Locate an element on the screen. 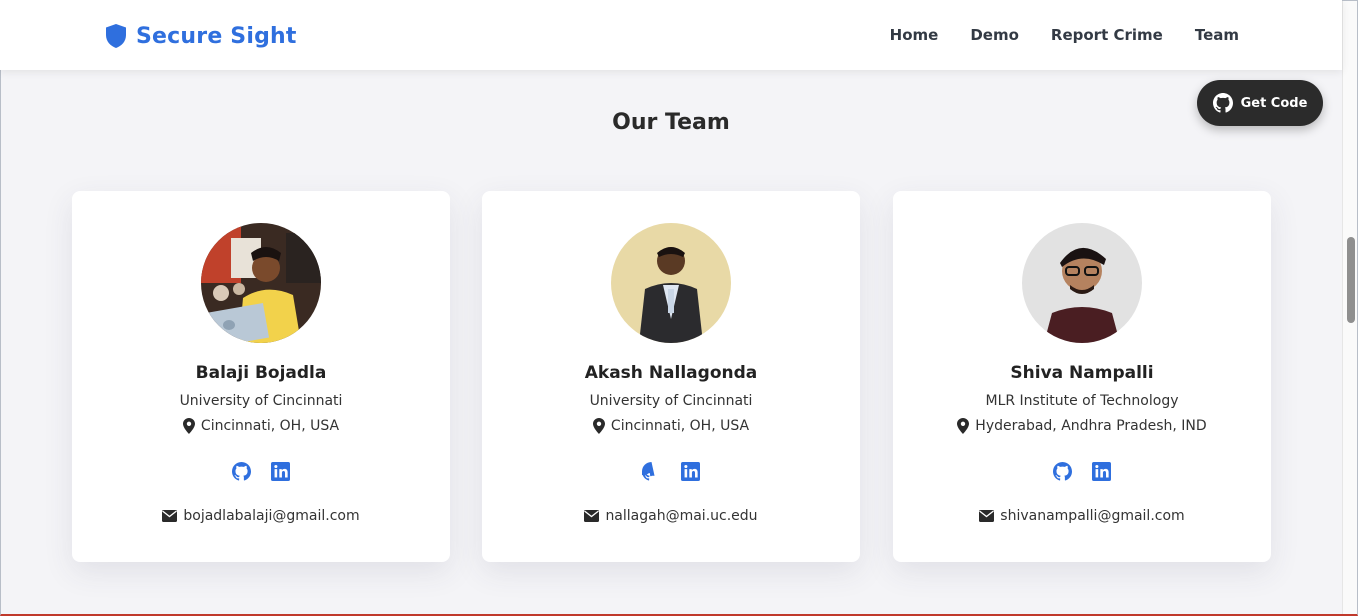 Image resolution: width=1358 pixels, height=616 pixels. brand-logo-link: Secure Sight is located at coordinates (200, 36).